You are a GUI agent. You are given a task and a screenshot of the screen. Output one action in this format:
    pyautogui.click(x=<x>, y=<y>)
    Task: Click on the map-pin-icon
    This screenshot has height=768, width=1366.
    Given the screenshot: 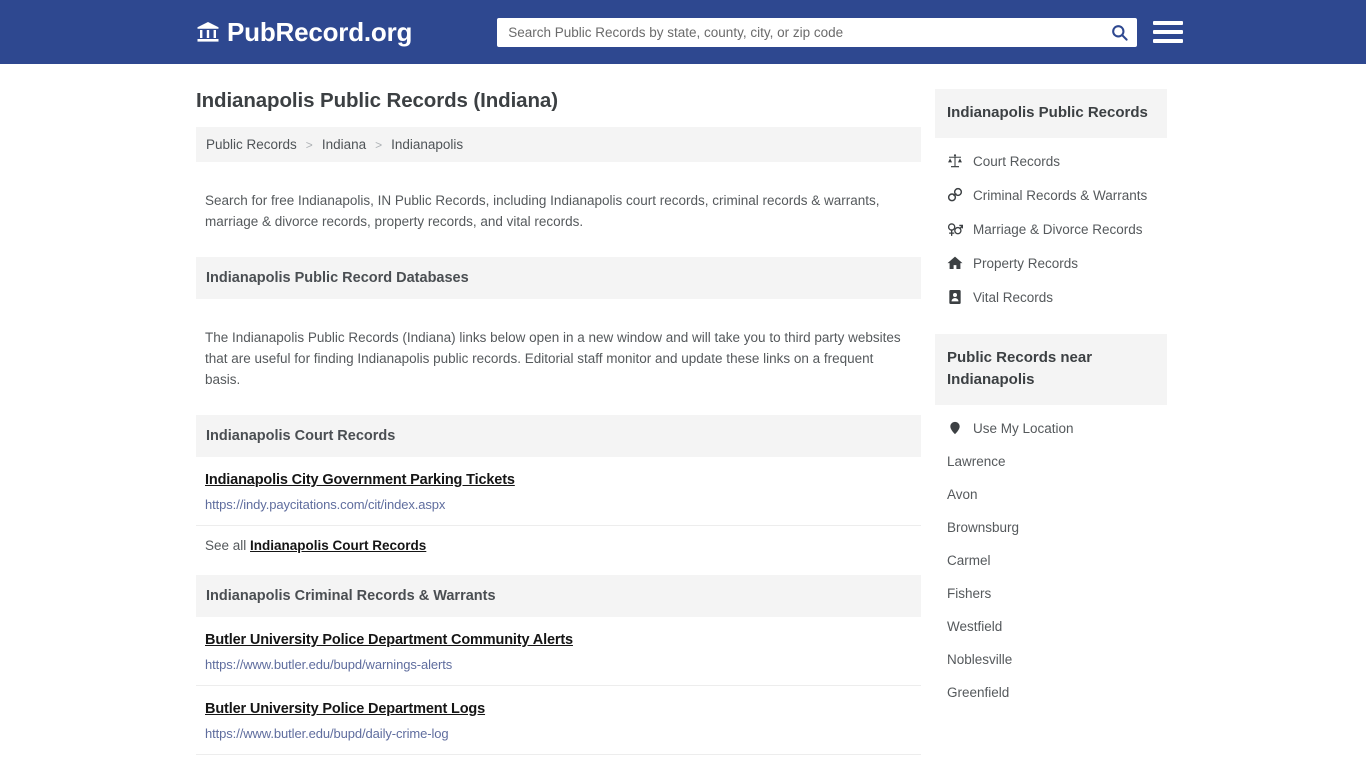 What is the action you would take?
    pyautogui.click(x=955, y=428)
    